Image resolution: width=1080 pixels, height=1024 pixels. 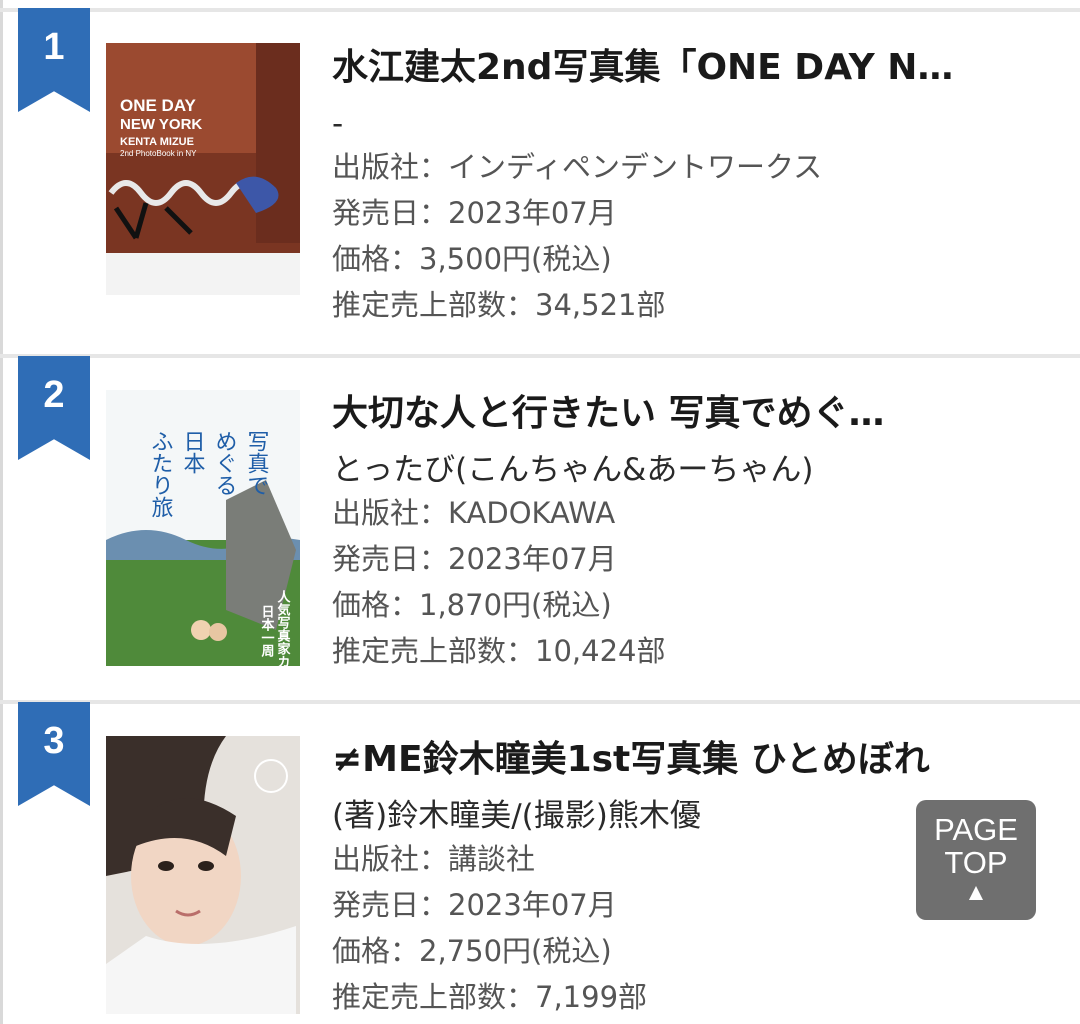 I want to click on svg-text: 写真で, so click(x=256, y=463).